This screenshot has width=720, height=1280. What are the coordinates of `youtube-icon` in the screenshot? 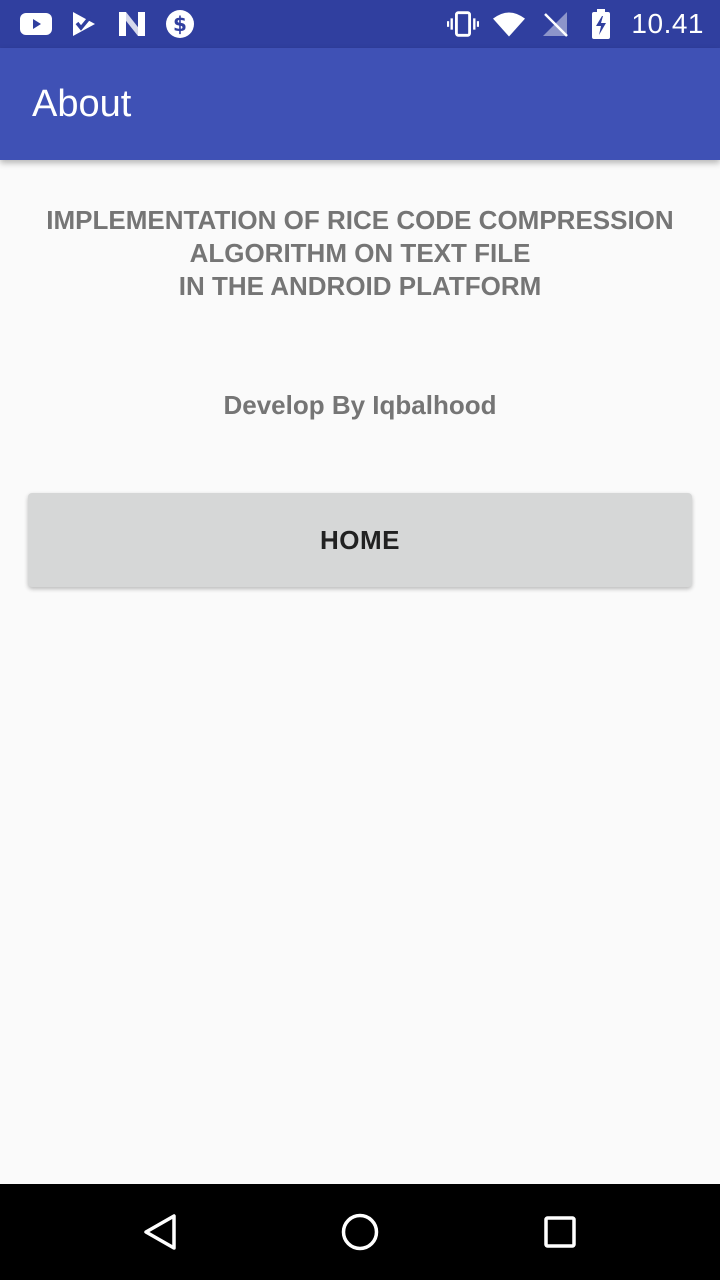 It's located at (36, 24).